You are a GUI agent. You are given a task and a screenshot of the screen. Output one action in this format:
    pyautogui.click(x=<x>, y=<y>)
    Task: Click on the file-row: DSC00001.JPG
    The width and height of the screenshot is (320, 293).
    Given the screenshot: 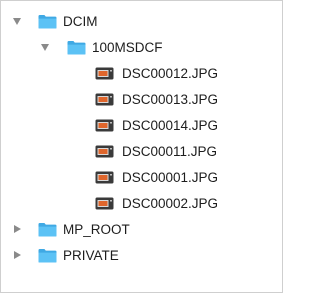 What is the action you would take?
    pyautogui.click(x=141, y=178)
    